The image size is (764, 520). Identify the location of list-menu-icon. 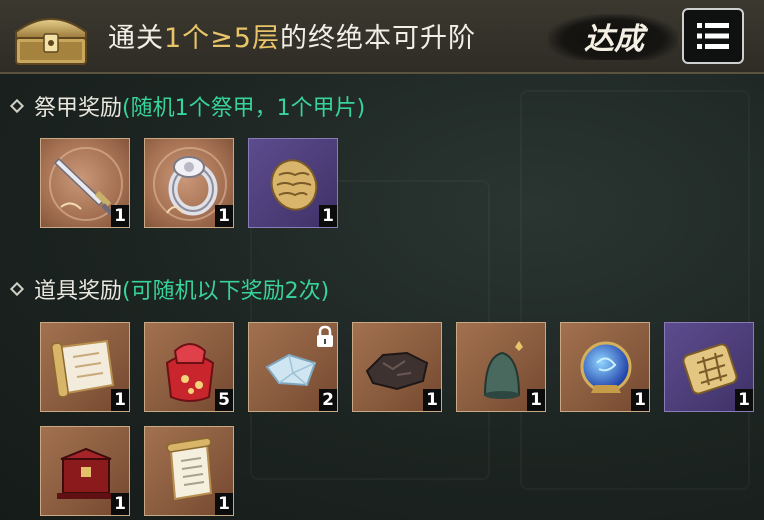
(713, 36).